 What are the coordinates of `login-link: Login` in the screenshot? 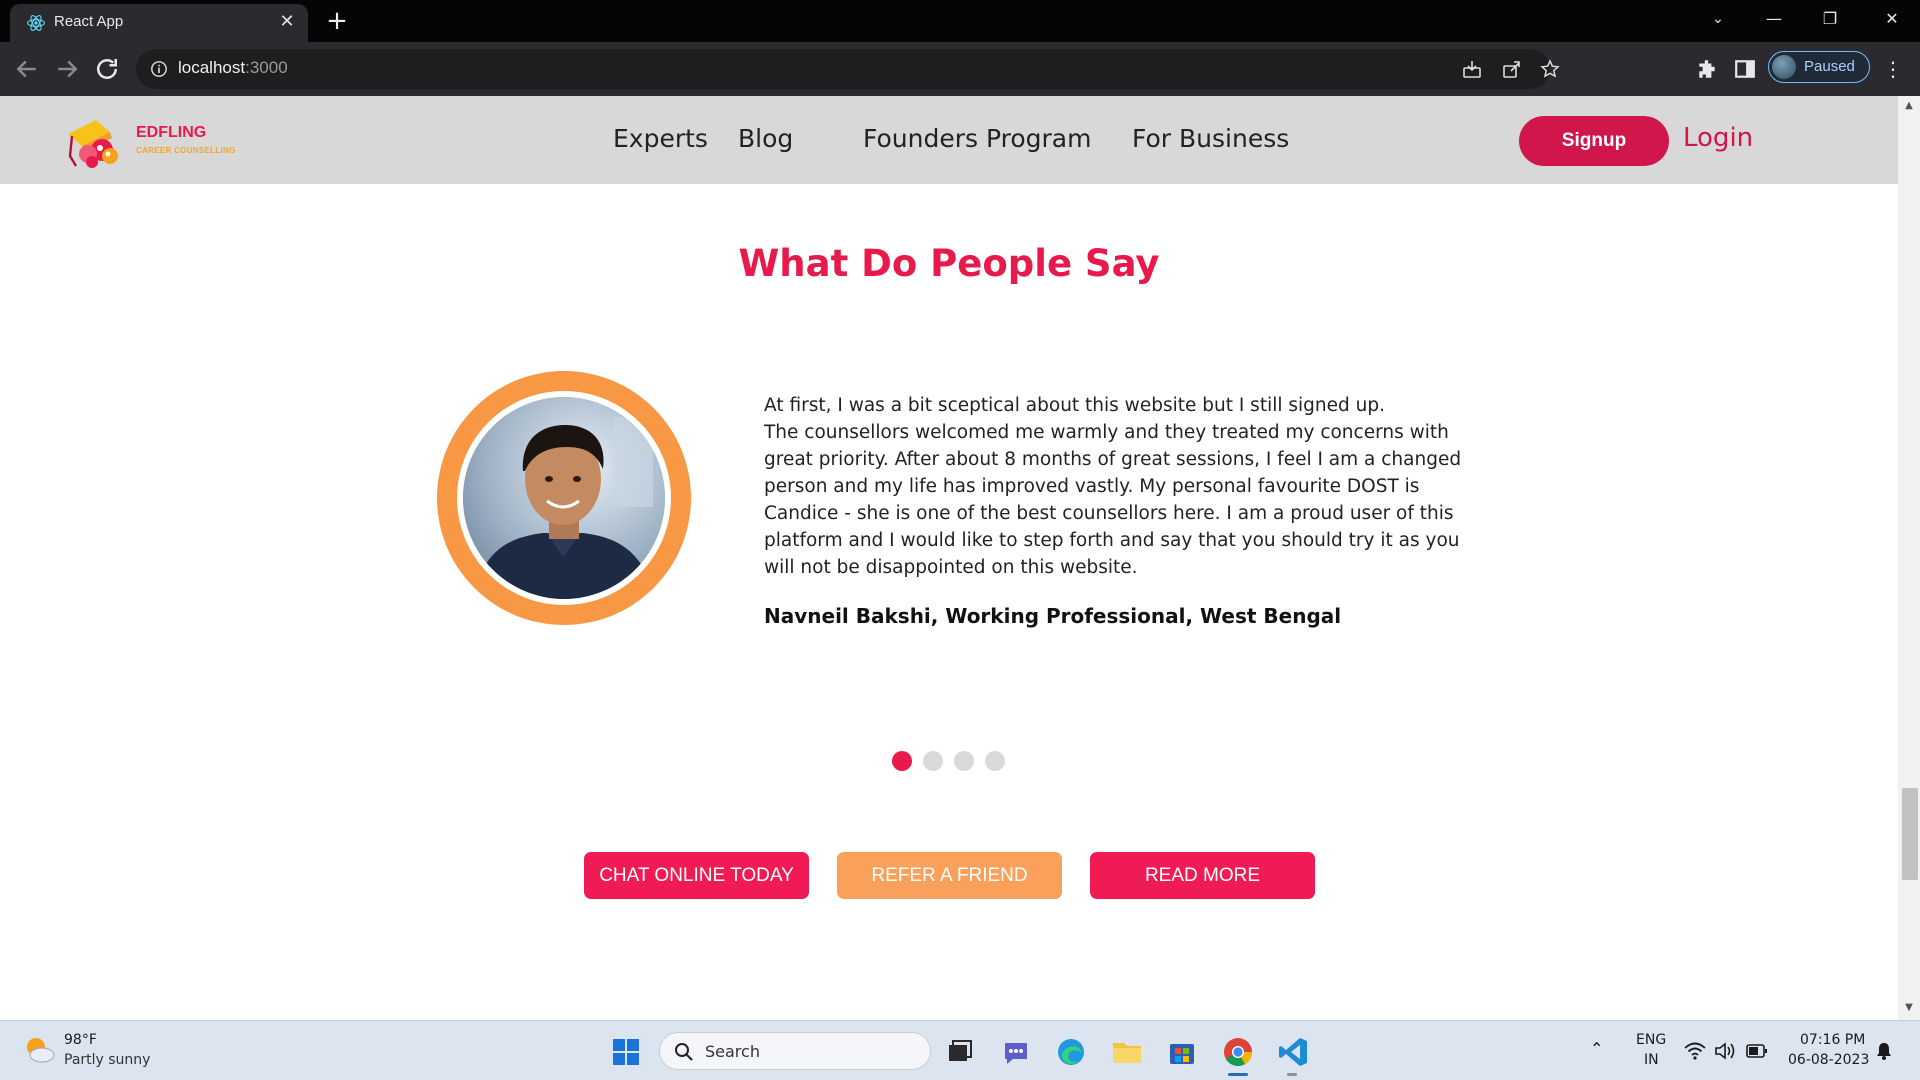 It's located at (1718, 138).